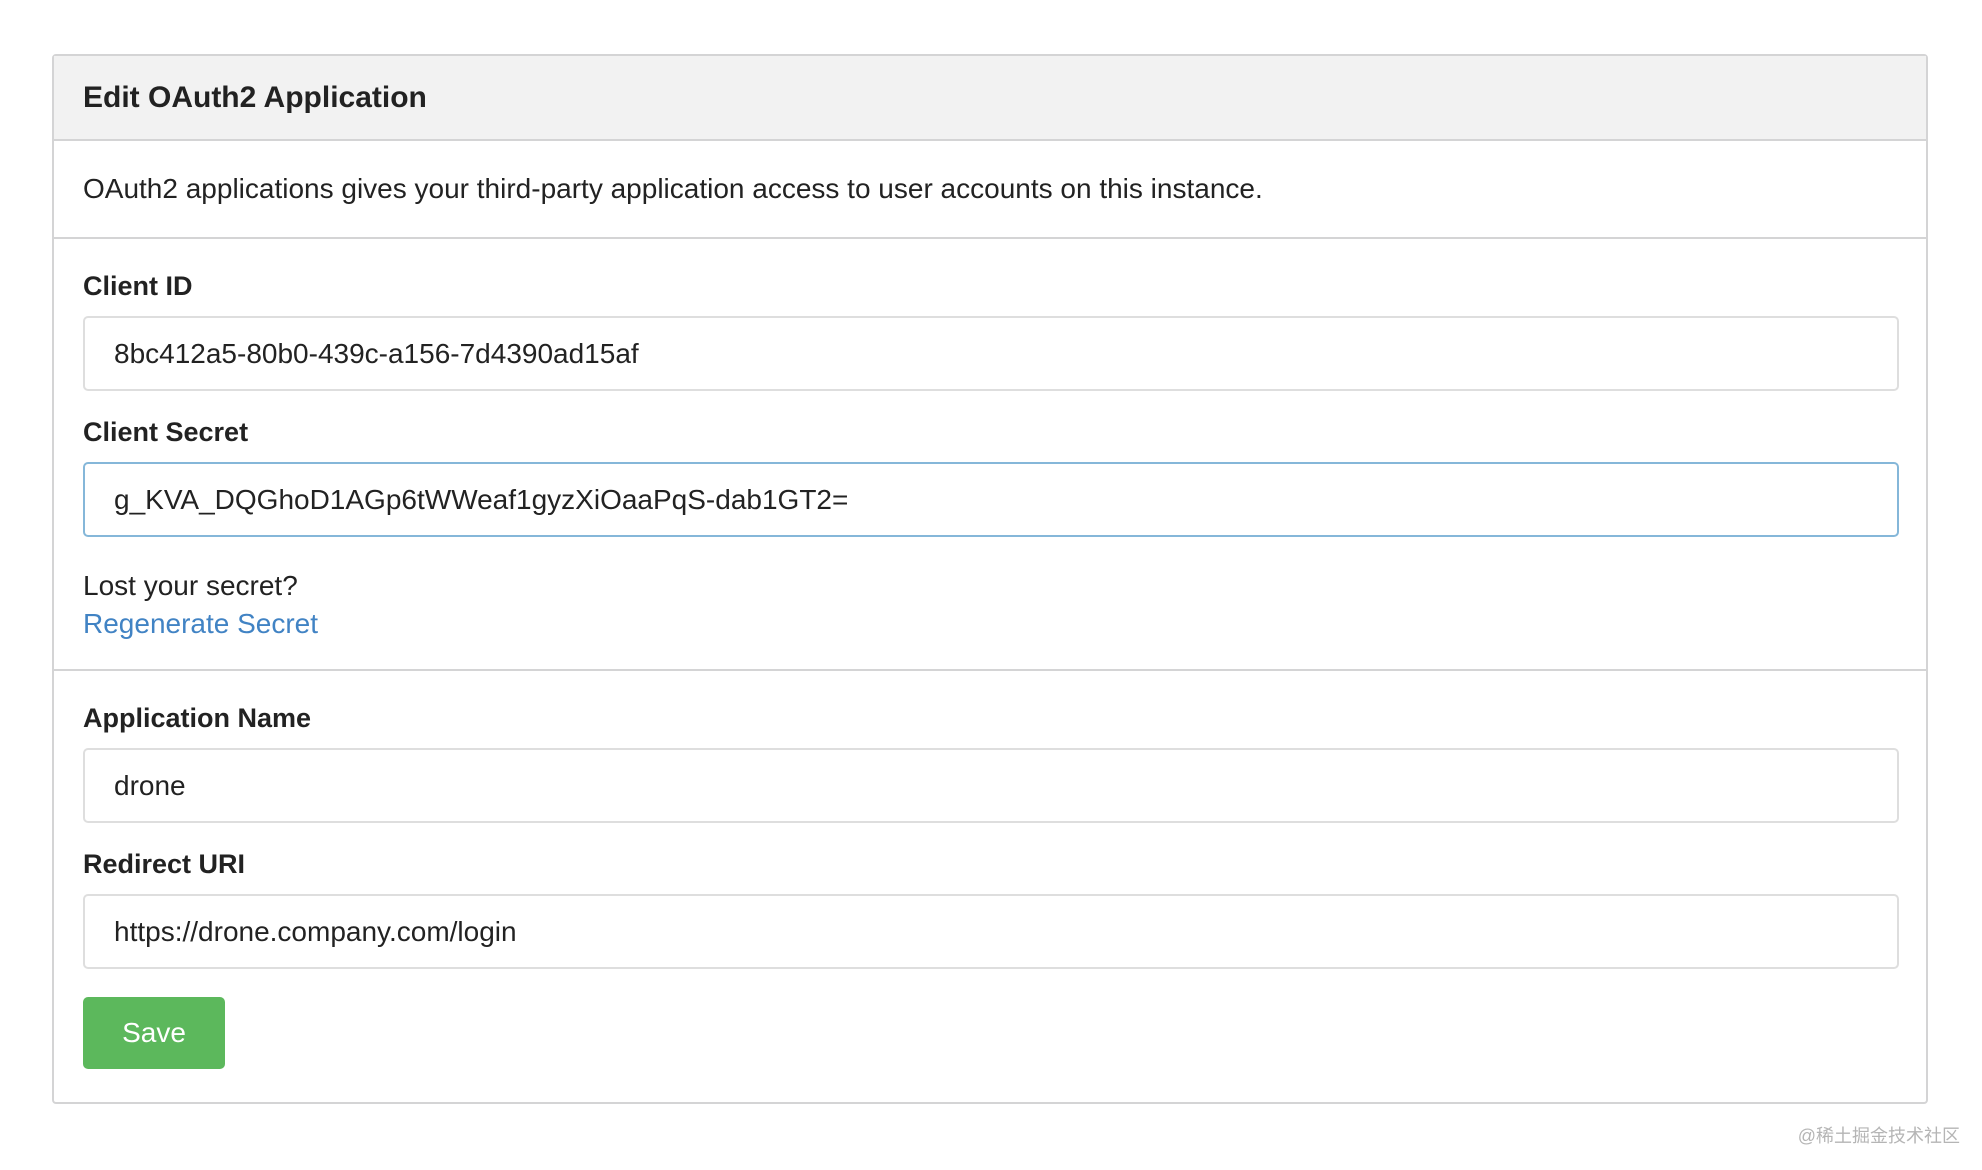 The image size is (1982, 1170). I want to click on watermark: @稀土掘金技术社区, so click(1878, 1136).